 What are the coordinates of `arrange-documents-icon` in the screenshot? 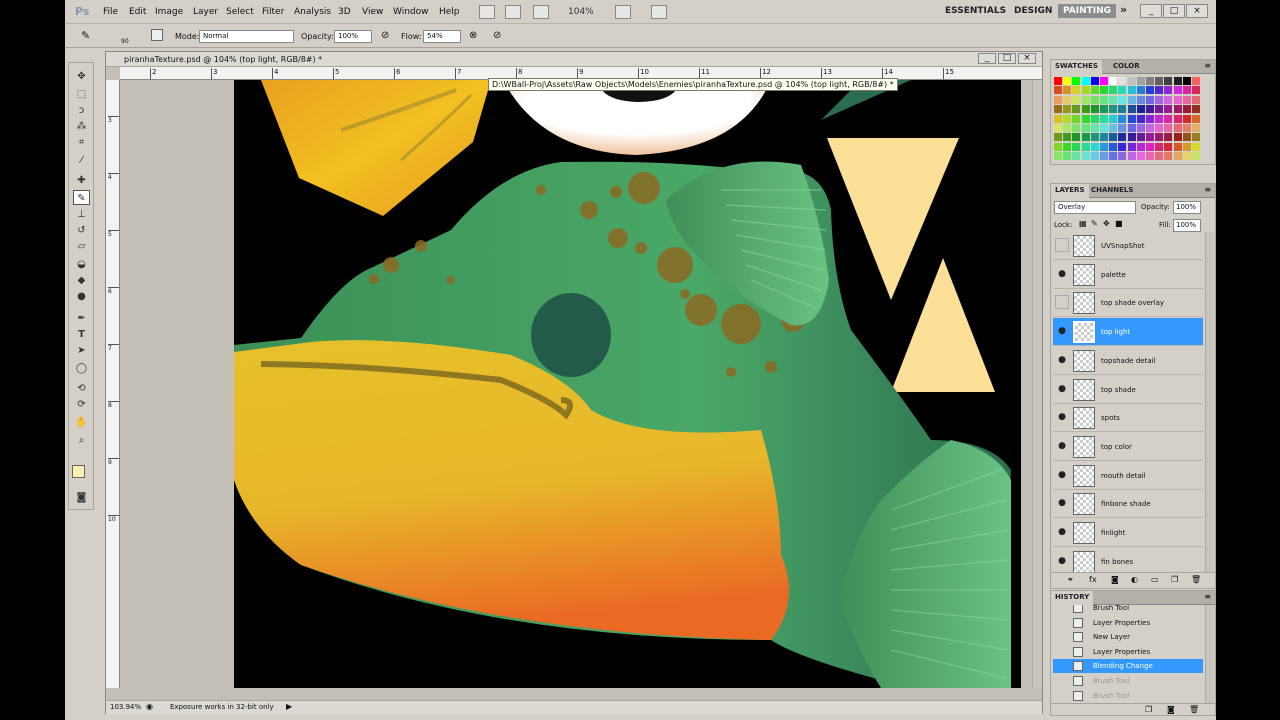 It's located at (623, 12).